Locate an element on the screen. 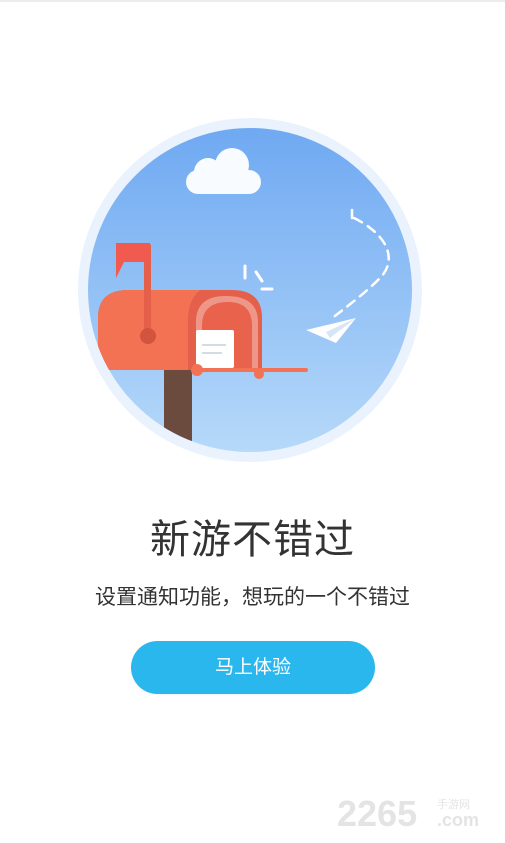 This screenshot has width=505, height=843. mailbox-post is located at coordinates (178, 411).